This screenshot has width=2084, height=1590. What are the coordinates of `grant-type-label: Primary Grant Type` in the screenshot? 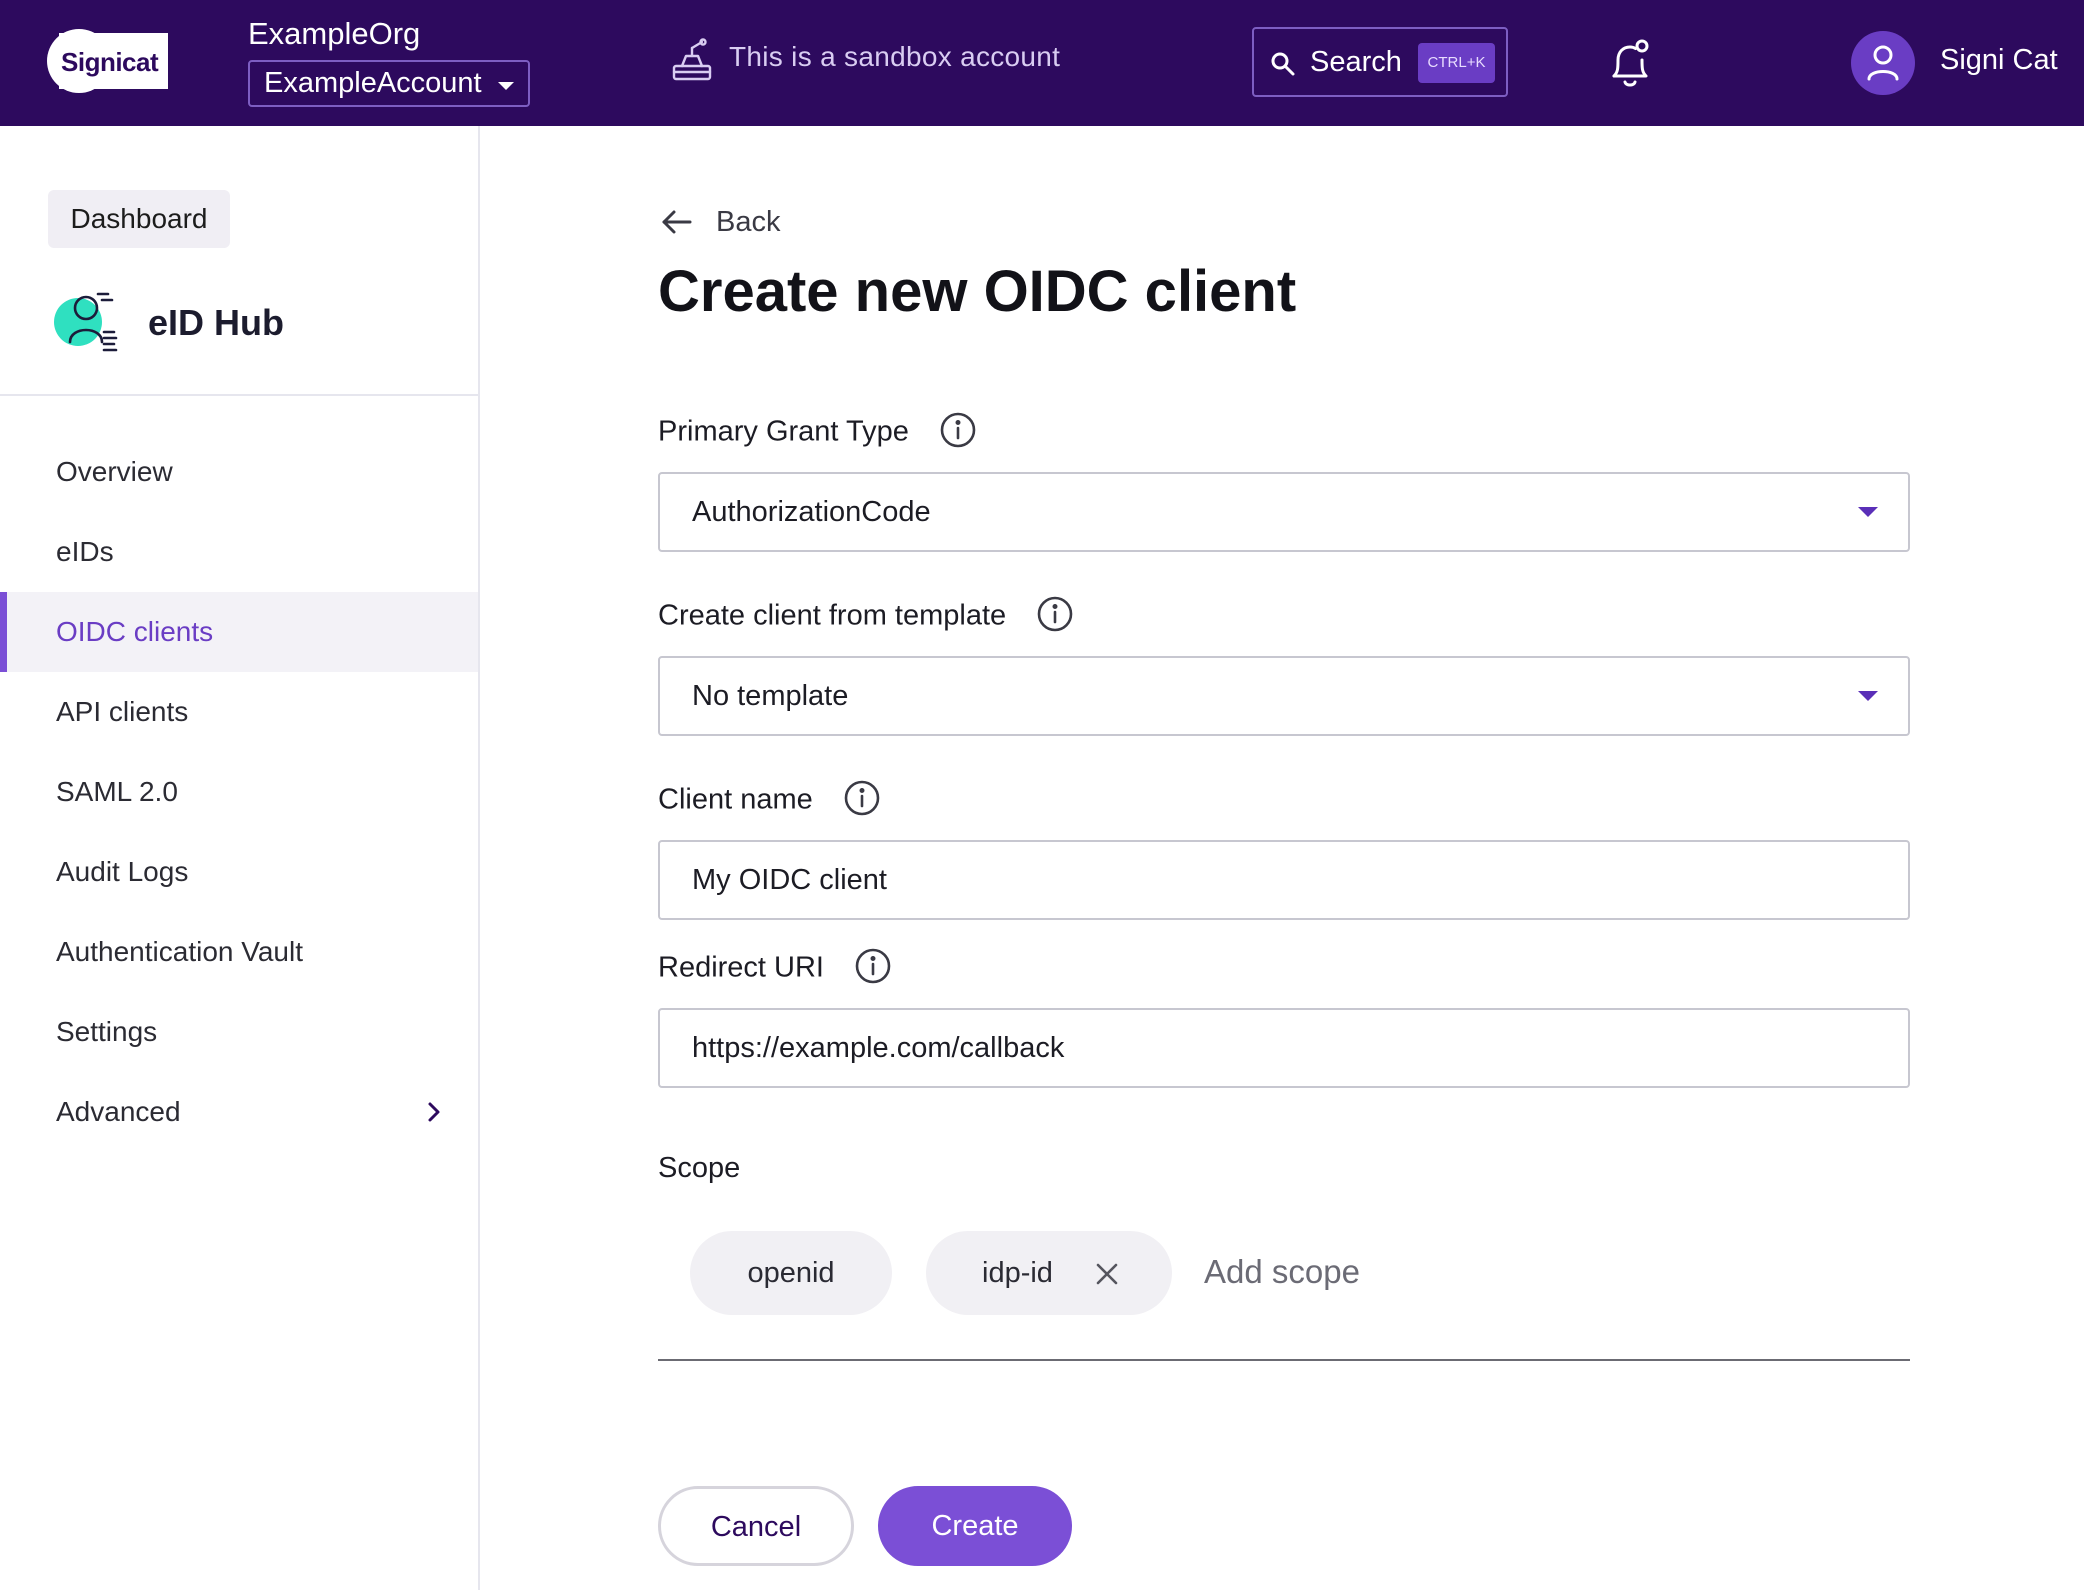 It's located at (817, 431).